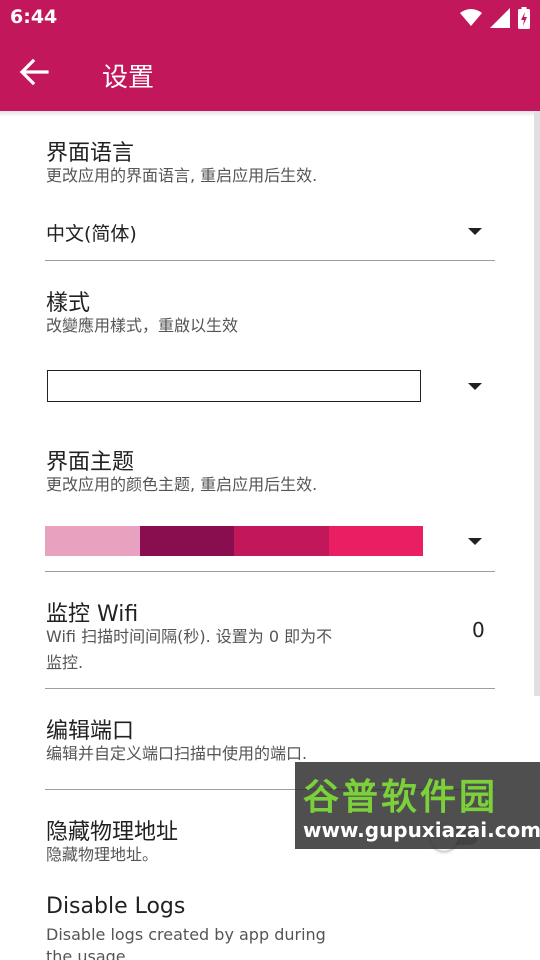 The width and height of the screenshot is (540, 960). Describe the element at coordinates (234, 386) in the screenshot. I see `style-spinner-value` at that location.